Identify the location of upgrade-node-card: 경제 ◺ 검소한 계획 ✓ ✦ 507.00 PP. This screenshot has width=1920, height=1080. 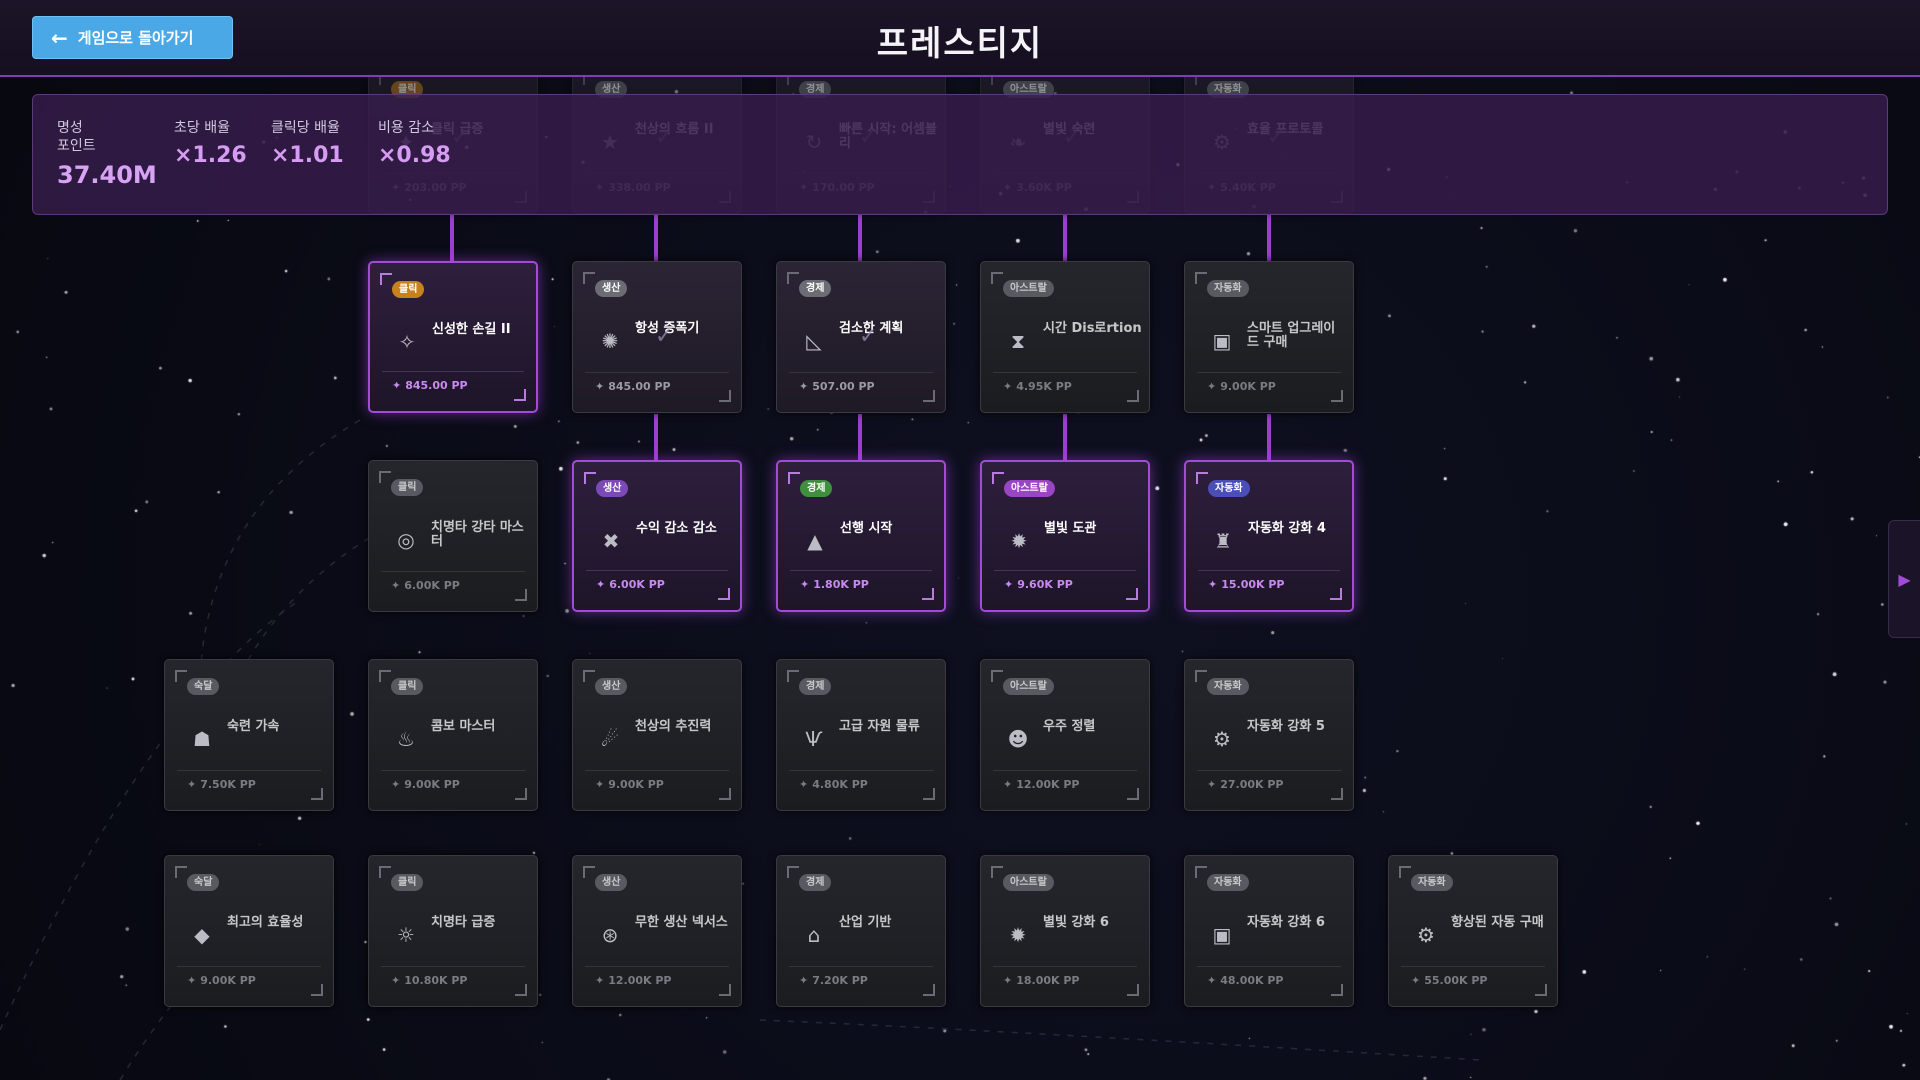
(861, 337).